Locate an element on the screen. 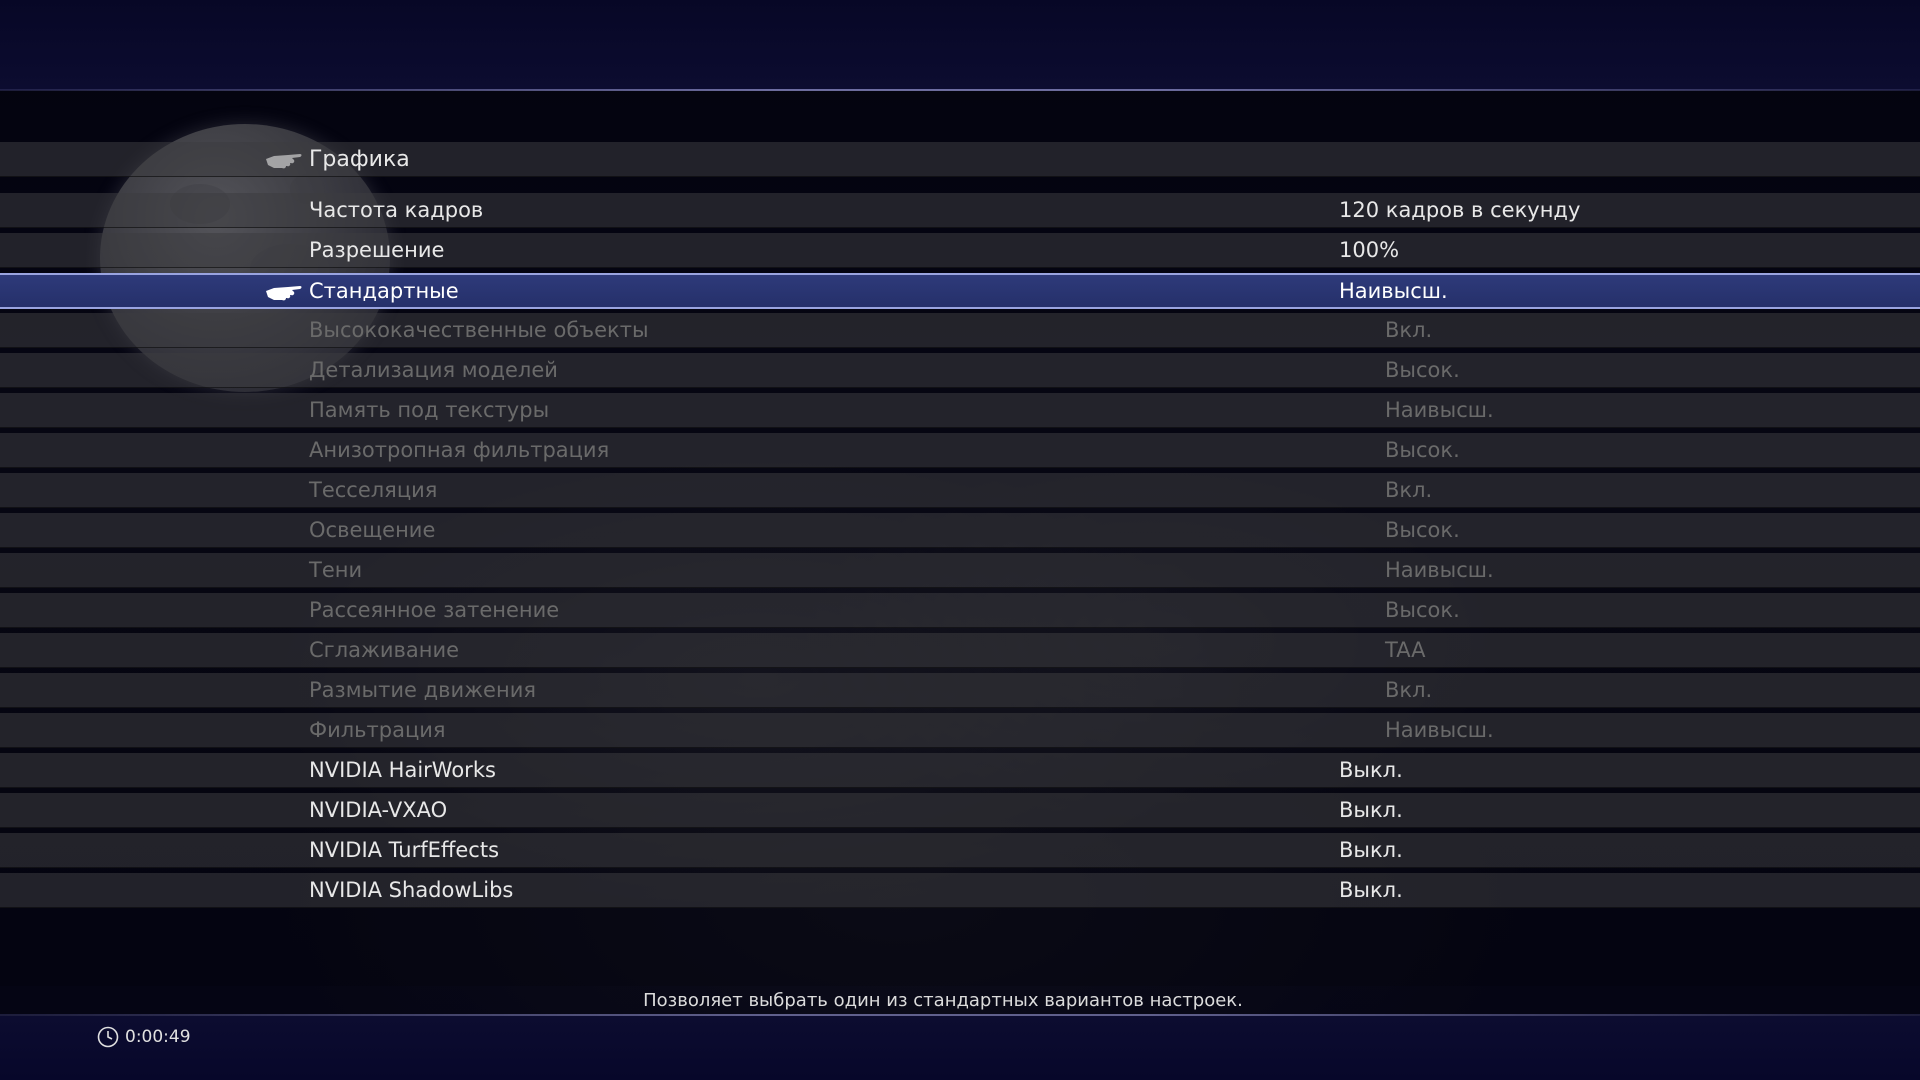 This screenshot has height=1080, width=1920. top-band is located at coordinates (960, 45).